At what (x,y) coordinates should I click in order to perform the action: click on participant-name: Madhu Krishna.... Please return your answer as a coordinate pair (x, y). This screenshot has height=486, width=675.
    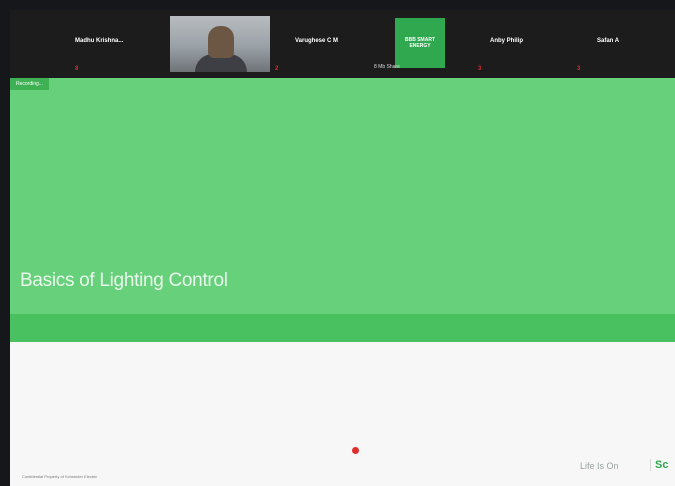
    Looking at the image, I should click on (99, 41).